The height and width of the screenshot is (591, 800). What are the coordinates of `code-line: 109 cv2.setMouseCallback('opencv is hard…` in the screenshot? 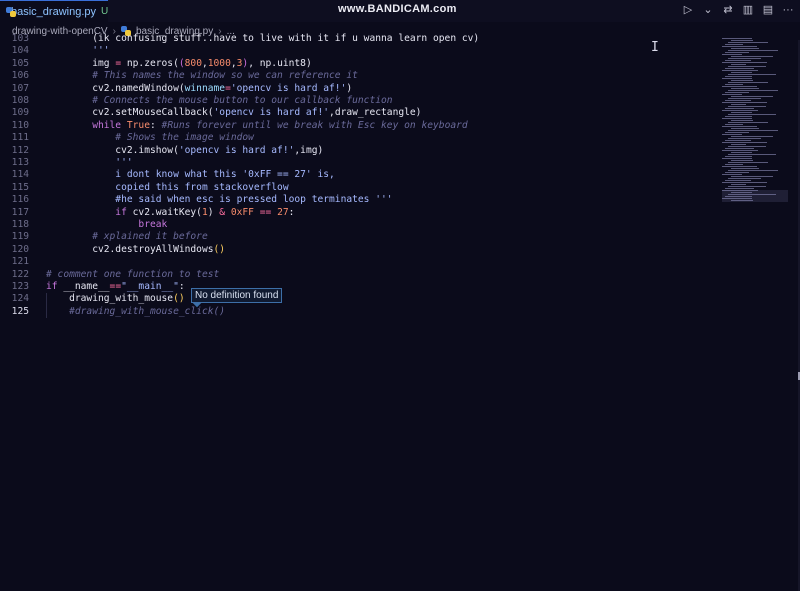 It's located at (360, 113).